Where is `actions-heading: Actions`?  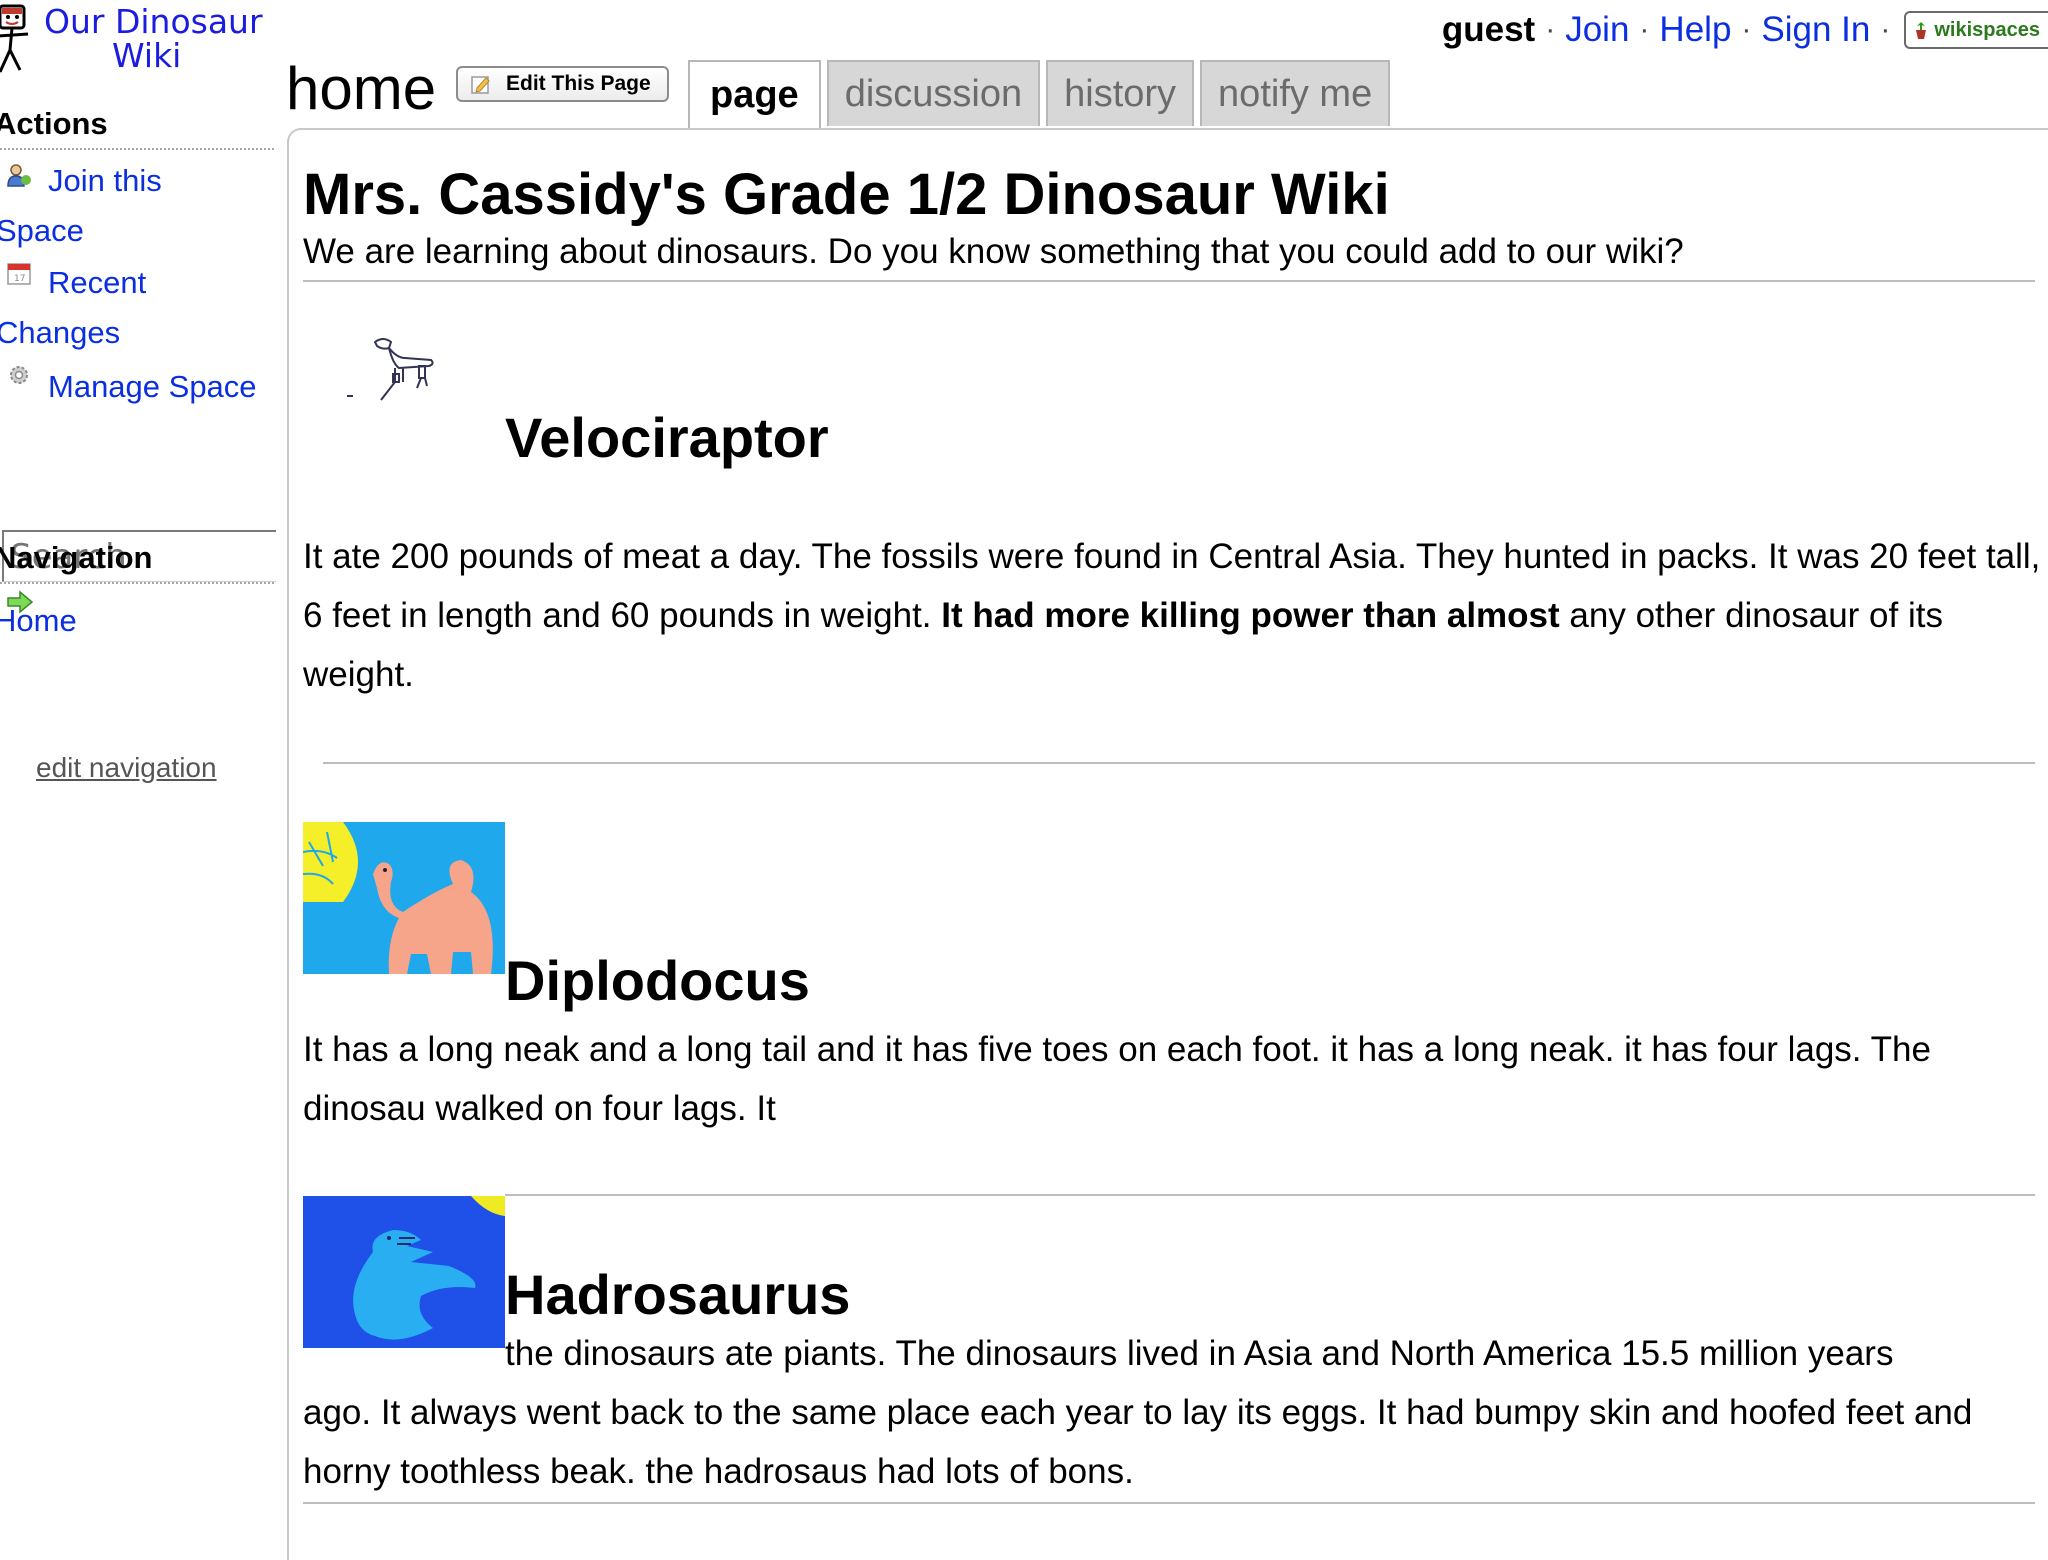
actions-heading: Actions is located at coordinates (54, 123).